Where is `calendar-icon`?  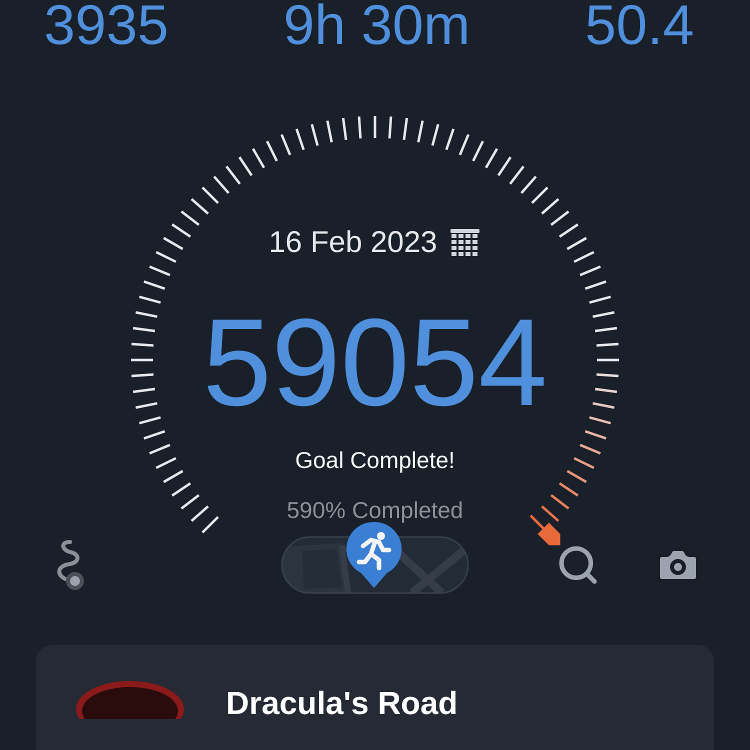 calendar-icon is located at coordinates (465, 243).